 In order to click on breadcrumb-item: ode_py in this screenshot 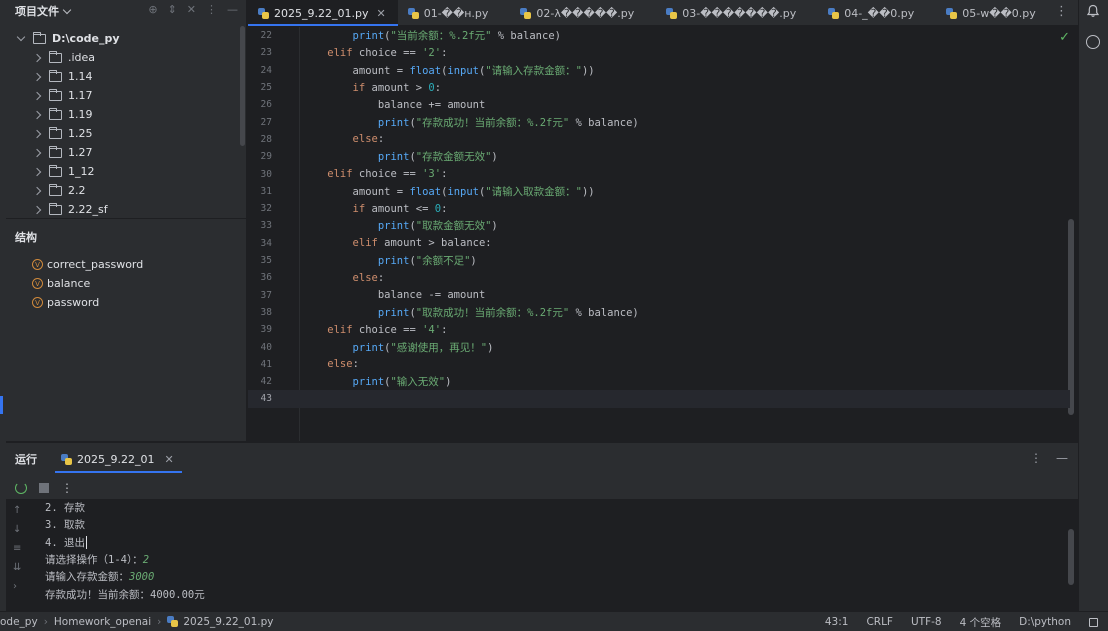, I will do `click(19, 622)`.